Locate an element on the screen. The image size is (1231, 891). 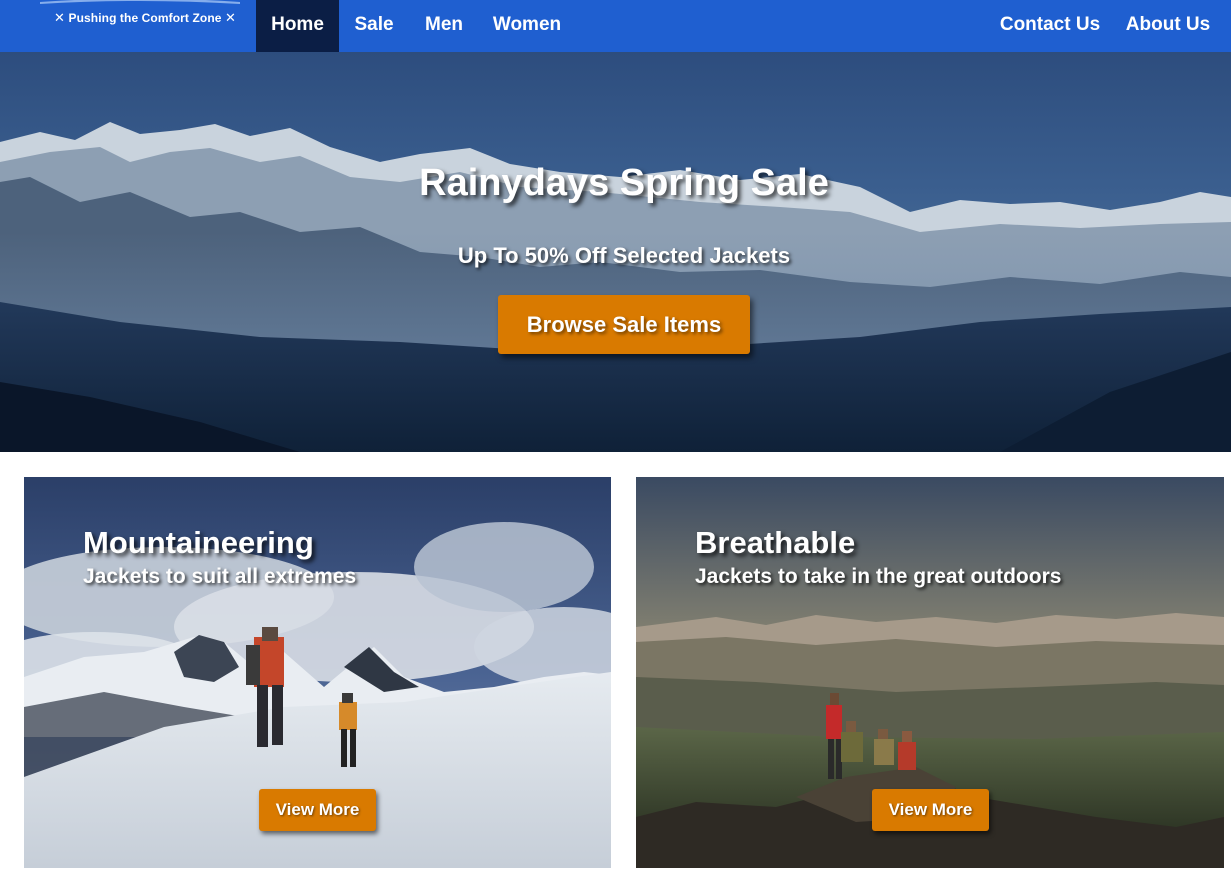
brand-tagline-row: ✕ Pushing the Comfort Zone ✕ is located at coordinates (145, 18).